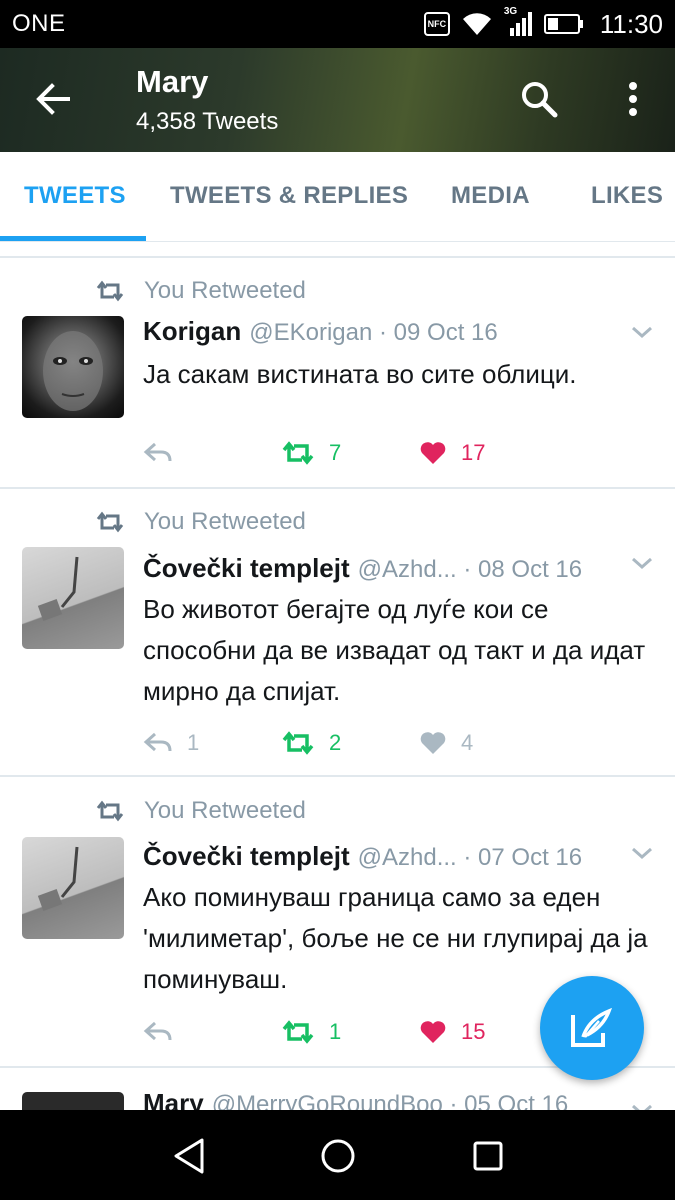 This screenshot has width=675, height=1200. What do you see at coordinates (627, 196) in the screenshot?
I see `tab-likes: LIKES` at bounding box center [627, 196].